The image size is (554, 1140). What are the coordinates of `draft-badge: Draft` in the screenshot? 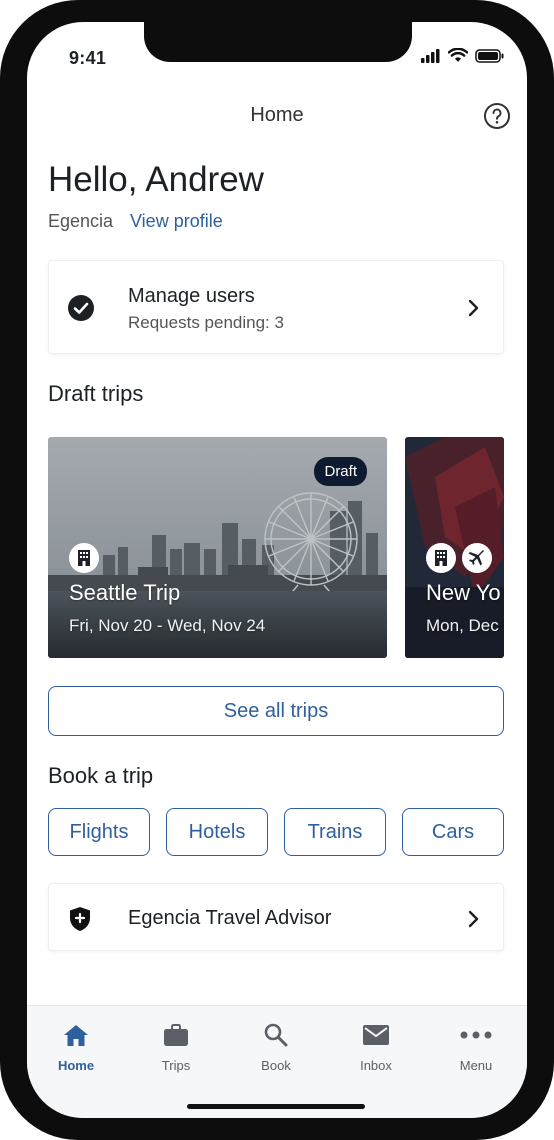 It's located at (340, 471).